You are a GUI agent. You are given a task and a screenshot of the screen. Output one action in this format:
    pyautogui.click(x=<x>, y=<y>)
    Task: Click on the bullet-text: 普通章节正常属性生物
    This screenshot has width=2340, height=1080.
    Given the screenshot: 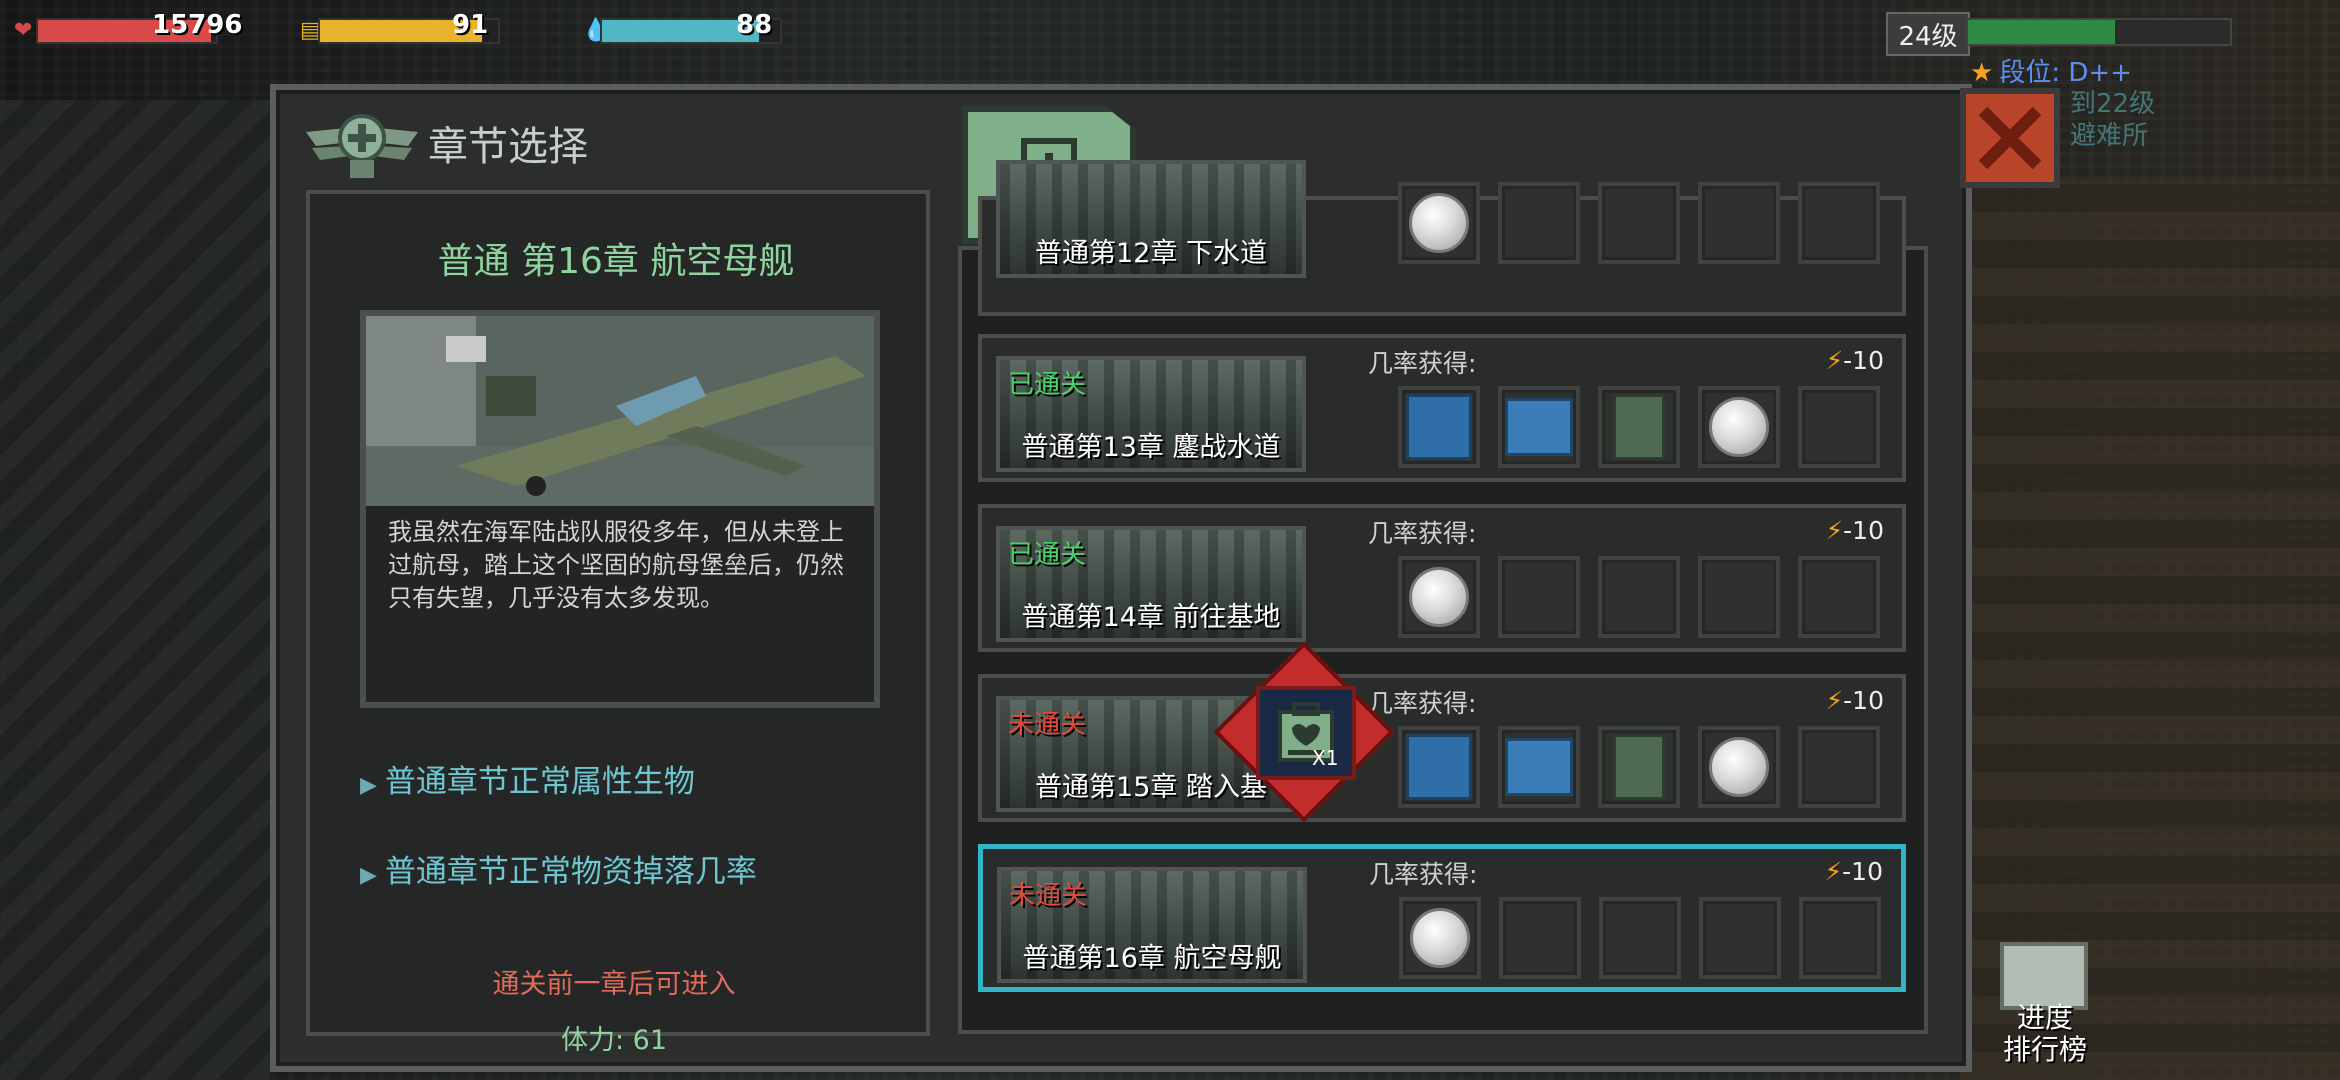 What is the action you would take?
    pyautogui.click(x=539, y=782)
    